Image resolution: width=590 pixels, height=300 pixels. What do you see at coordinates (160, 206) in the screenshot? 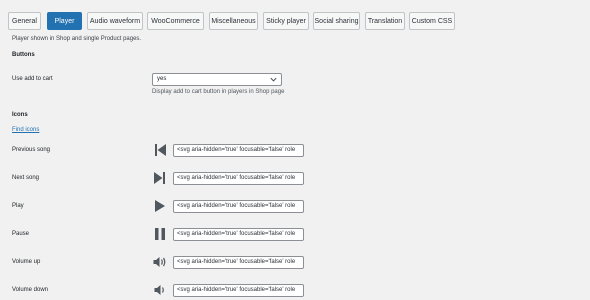
I see `play-icon` at bounding box center [160, 206].